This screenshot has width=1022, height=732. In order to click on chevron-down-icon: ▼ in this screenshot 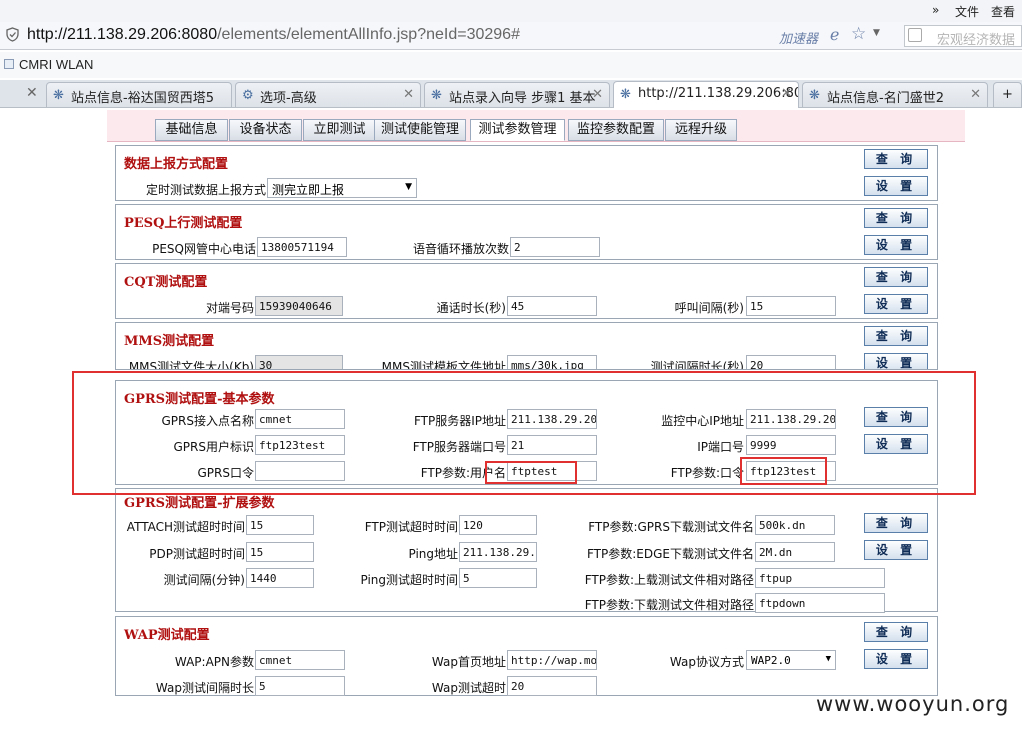, I will do `click(408, 187)`.